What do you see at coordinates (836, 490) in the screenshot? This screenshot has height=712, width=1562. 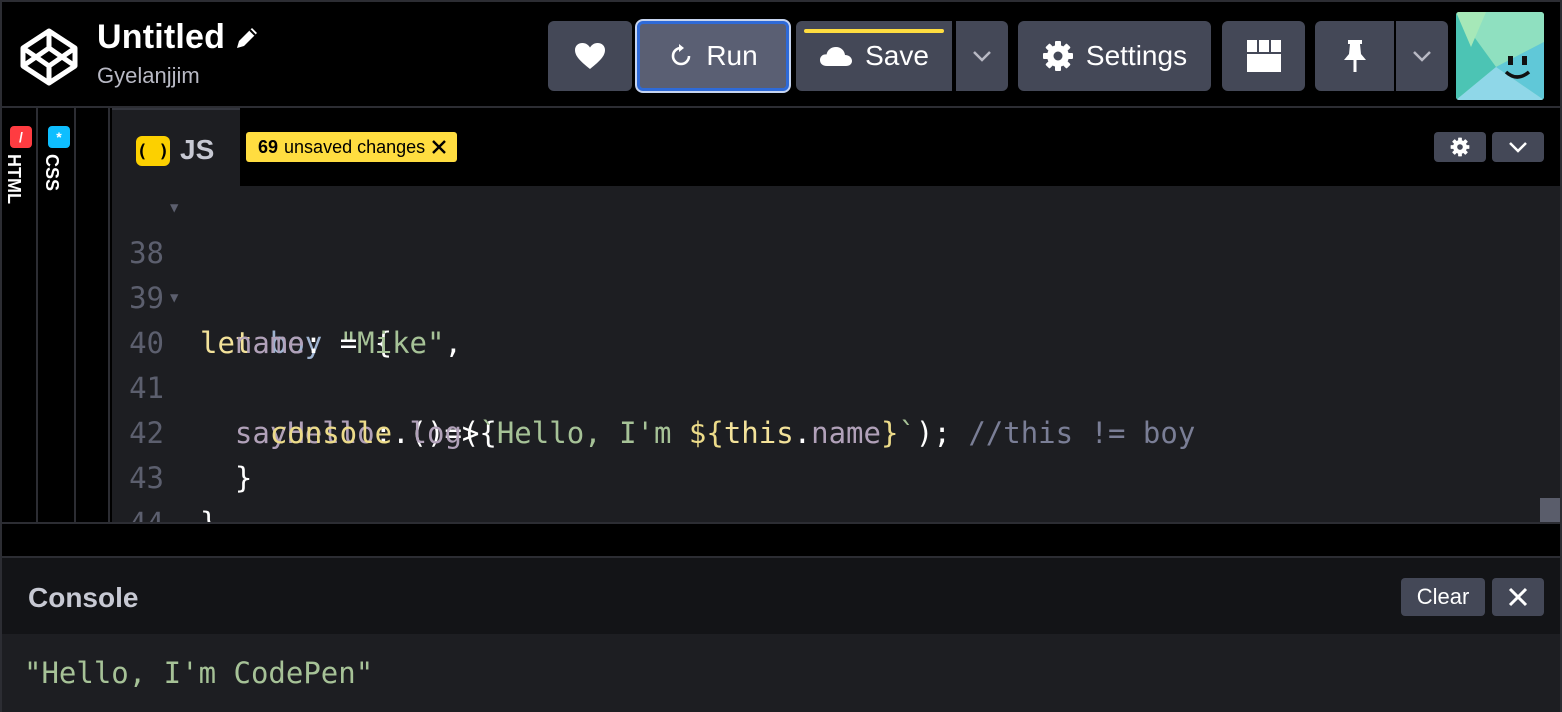 I see `code-line: 44 boy.sayHello();` at bounding box center [836, 490].